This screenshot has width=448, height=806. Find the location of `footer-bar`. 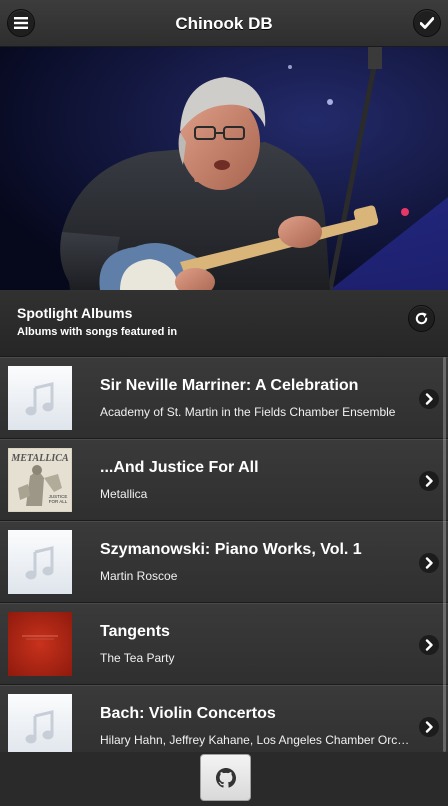

footer-bar is located at coordinates (224, 779).